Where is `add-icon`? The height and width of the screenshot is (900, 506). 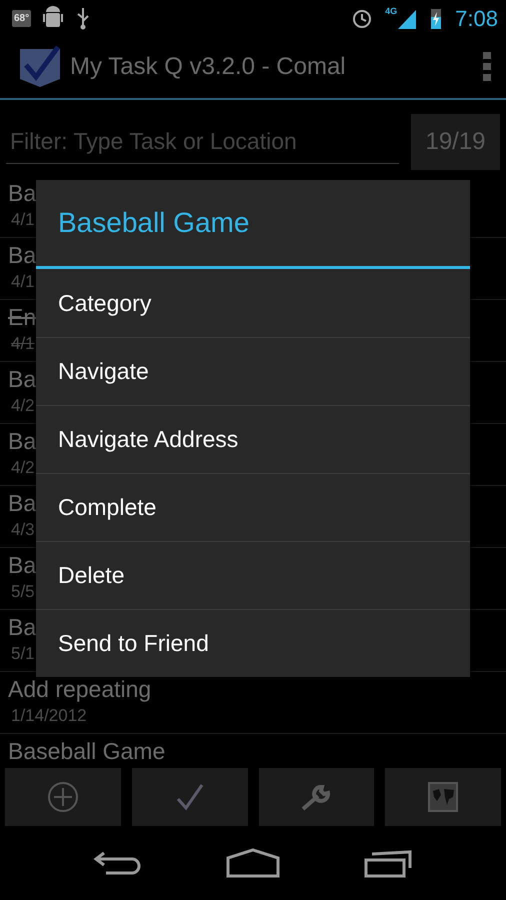 add-icon is located at coordinates (62, 797).